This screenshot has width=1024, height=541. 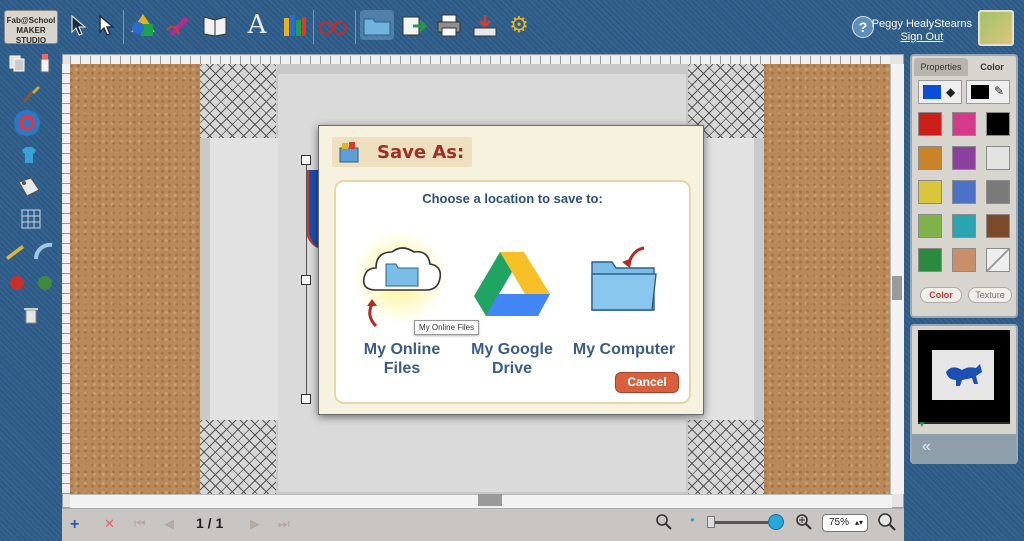 I want to click on zoom-fit-icon, so click(x=887, y=523).